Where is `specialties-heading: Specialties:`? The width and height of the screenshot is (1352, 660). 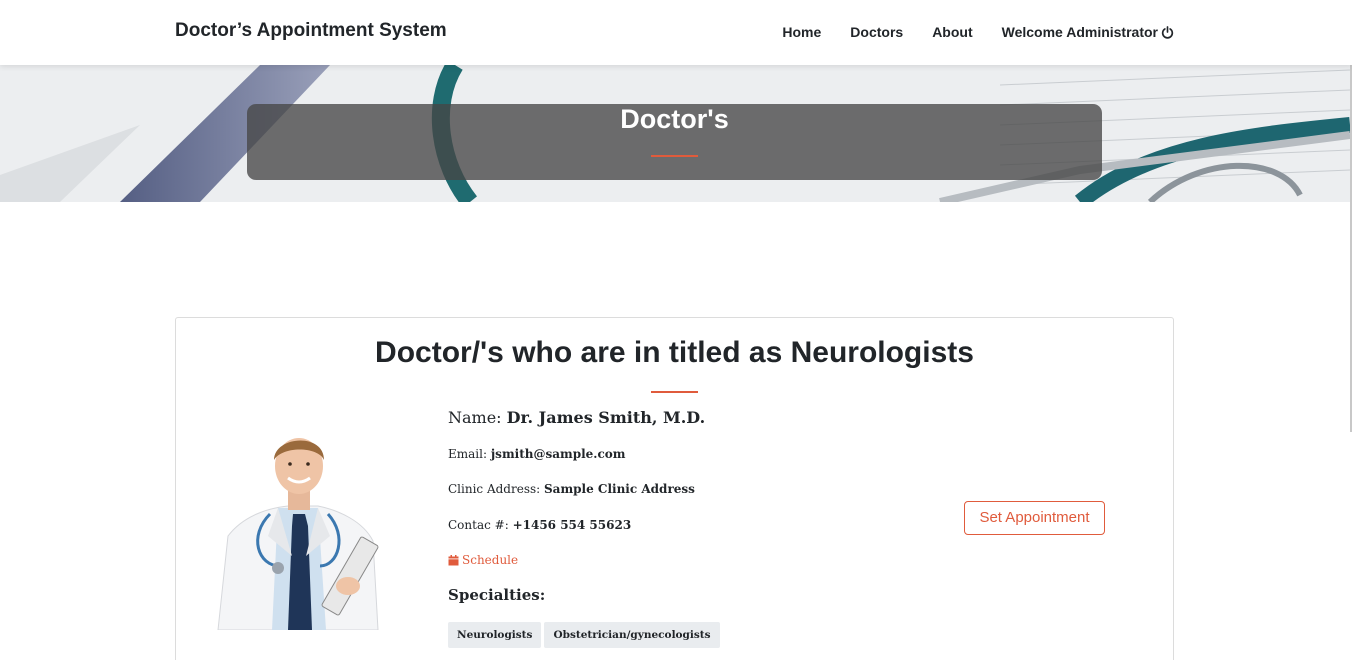 specialties-heading: Specialties: is located at coordinates (497, 595).